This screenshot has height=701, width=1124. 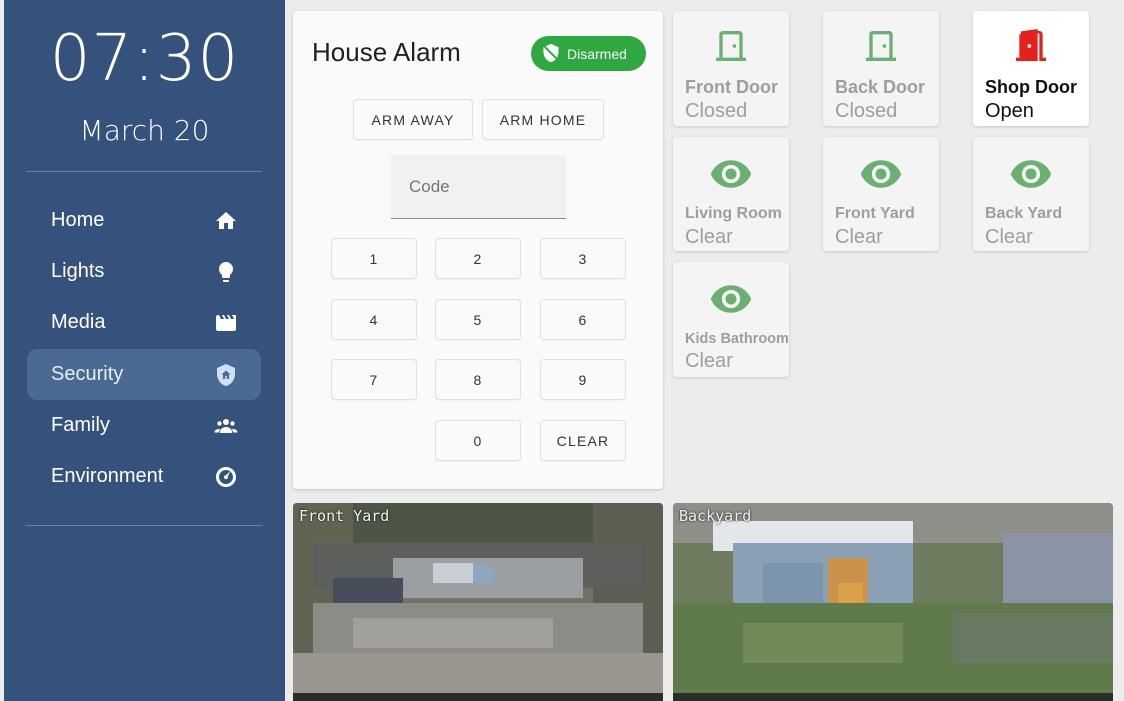 I want to click on sidebar-item-family: Family, so click(x=144, y=425).